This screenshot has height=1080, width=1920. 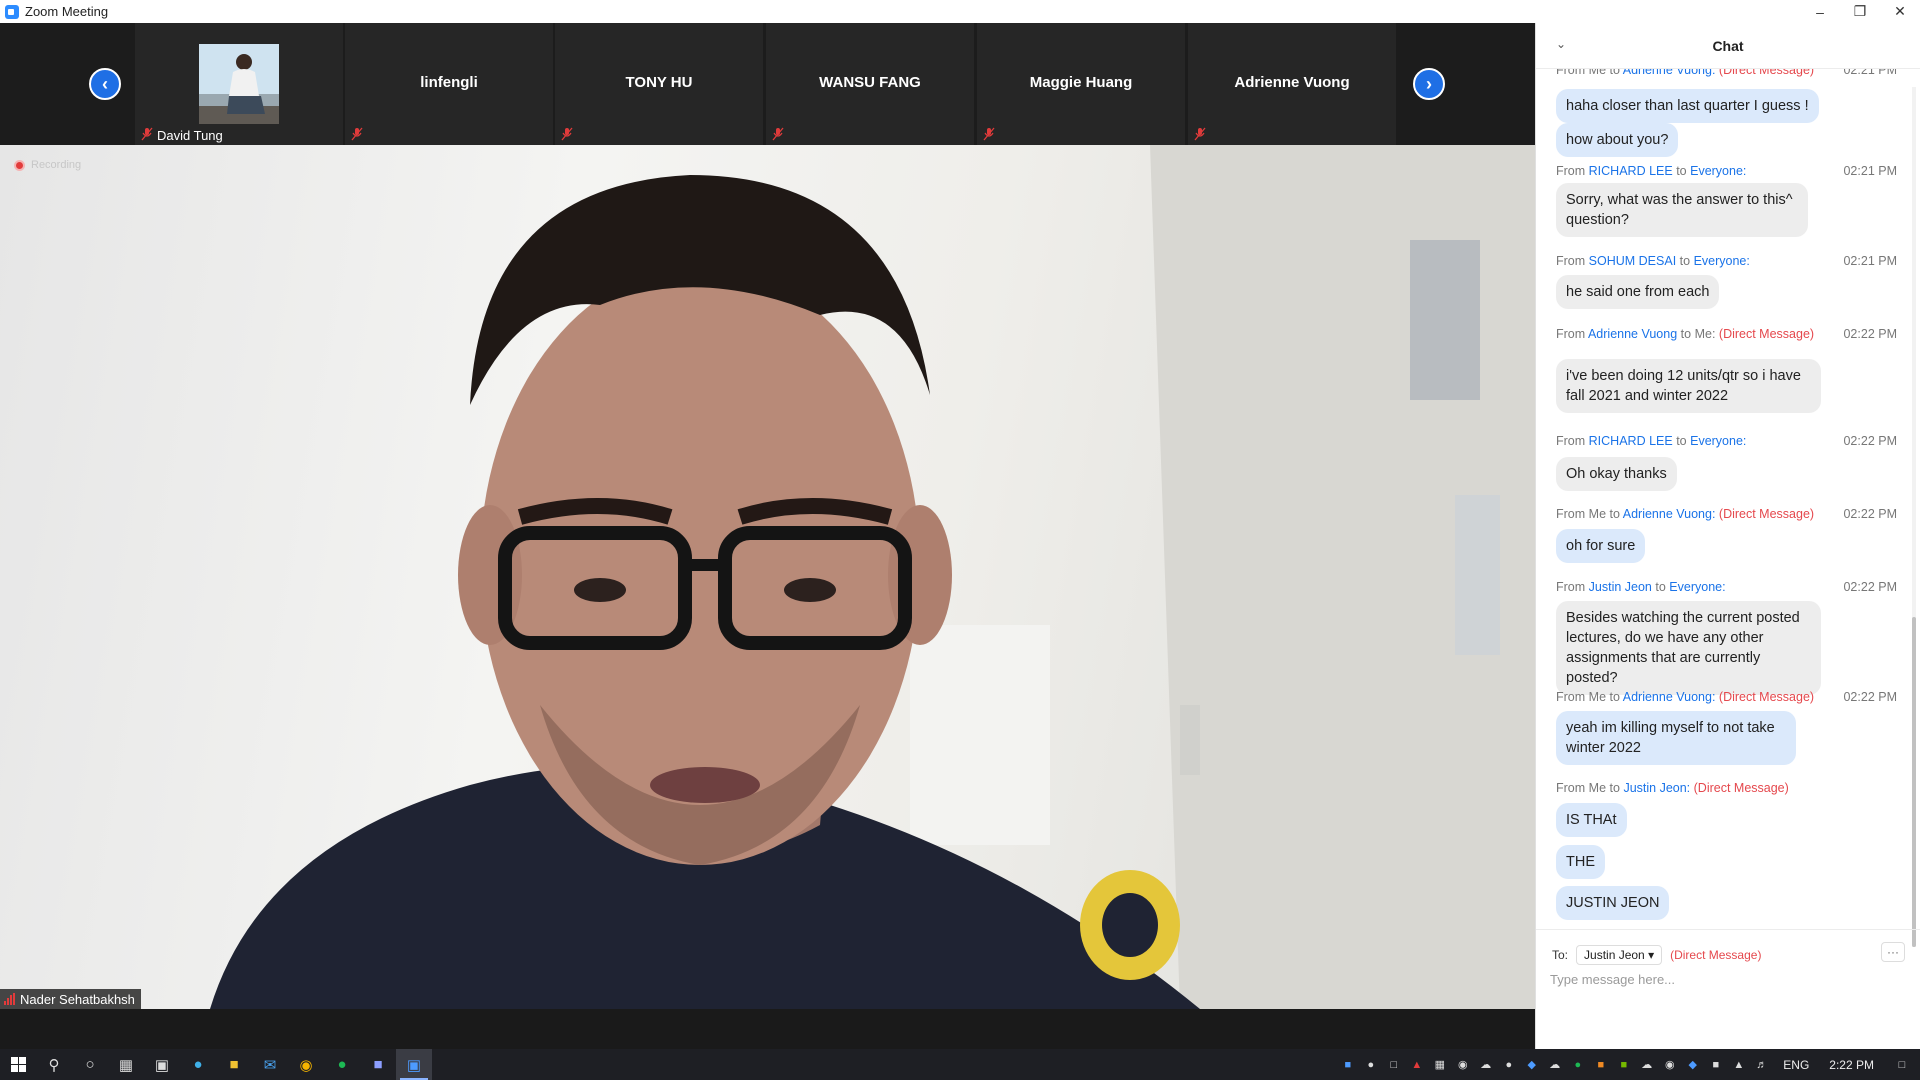 I want to click on wifi-icon: ▲, so click(x=1738, y=1064).